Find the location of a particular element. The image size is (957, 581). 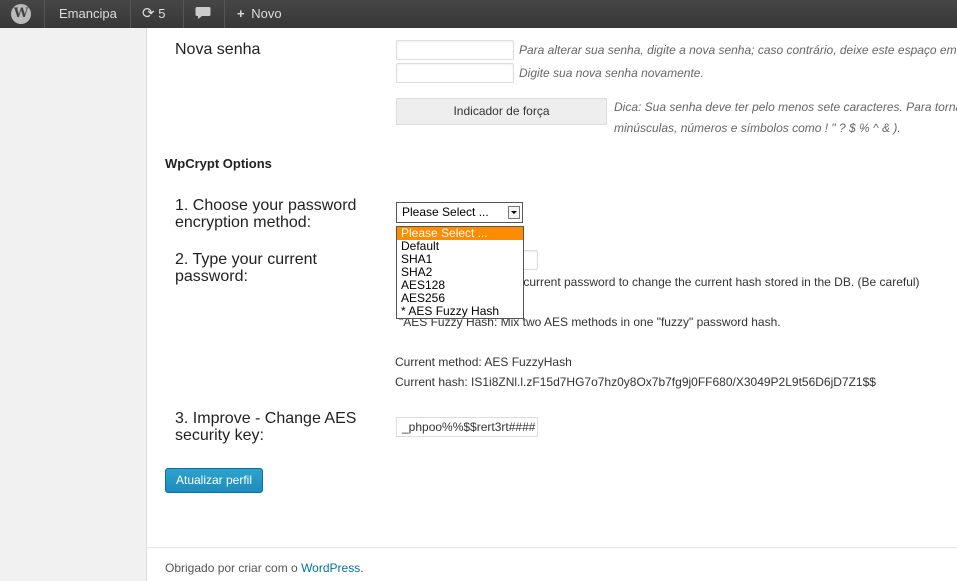

updates-link: ⟳ 5 is located at coordinates (153, 14).